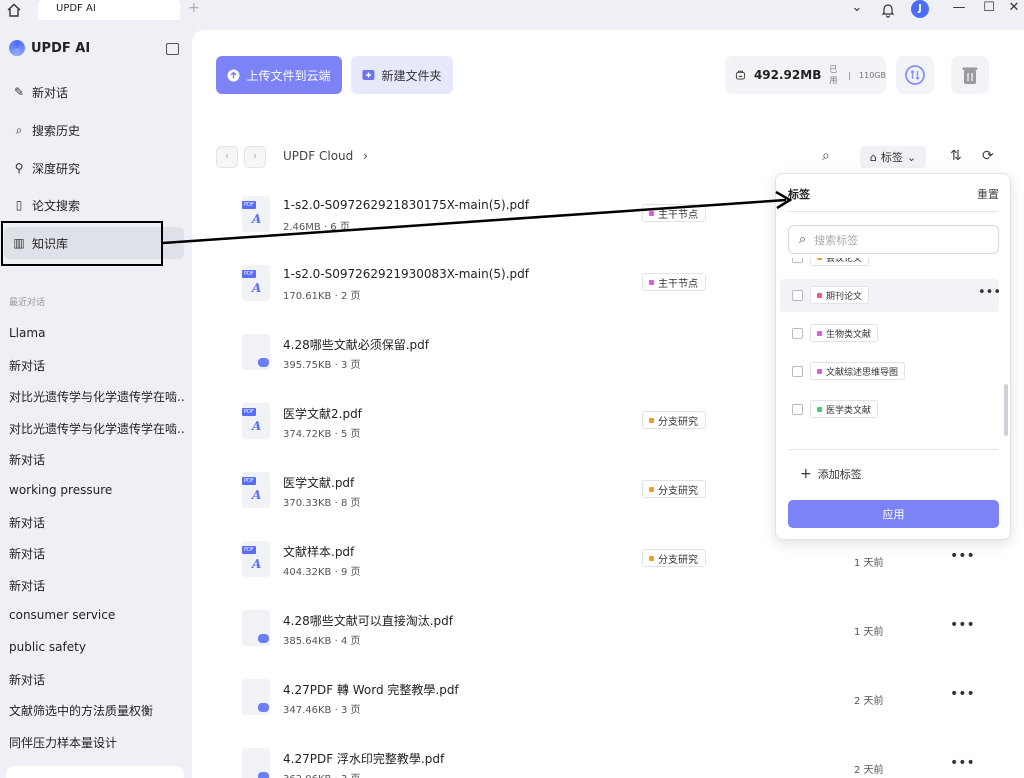 The height and width of the screenshot is (778, 1024). What do you see at coordinates (365, 156) in the screenshot?
I see `chevron-right-icon: ›` at bounding box center [365, 156].